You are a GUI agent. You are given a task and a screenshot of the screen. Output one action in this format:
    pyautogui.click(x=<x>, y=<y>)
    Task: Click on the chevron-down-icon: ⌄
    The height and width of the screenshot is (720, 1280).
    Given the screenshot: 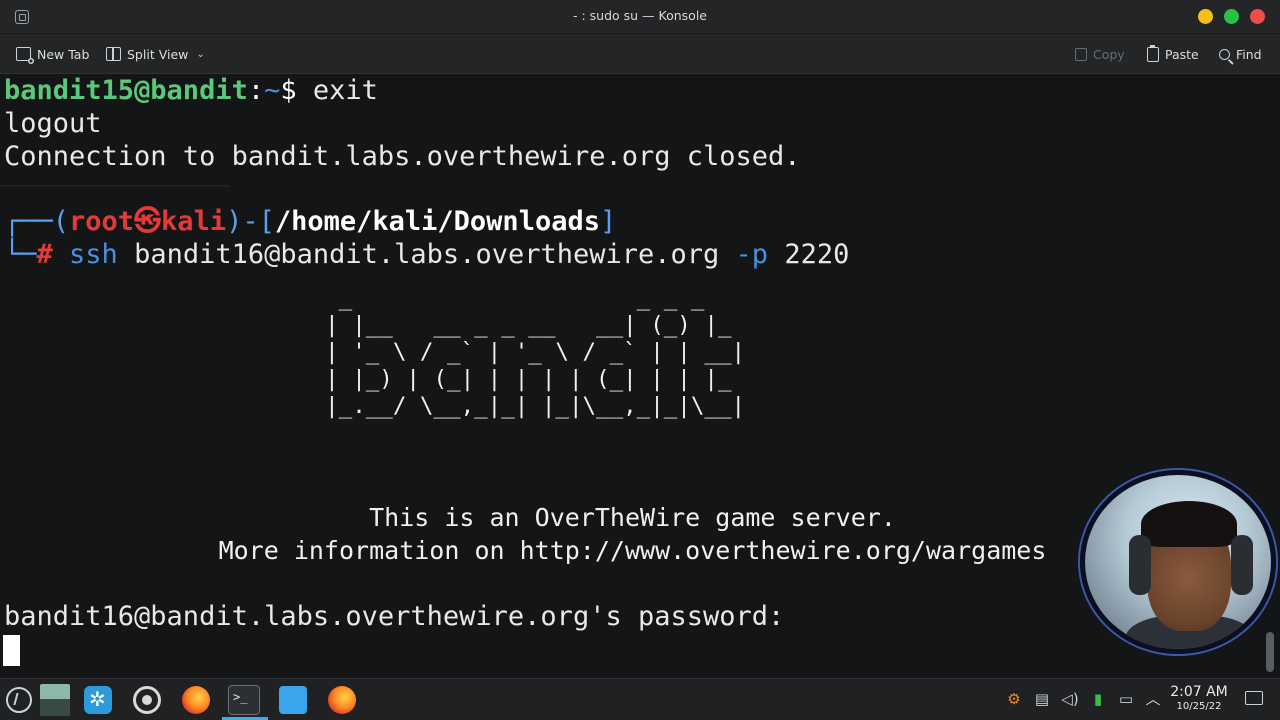 What is the action you would take?
    pyautogui.click(x=200, y=54)
    